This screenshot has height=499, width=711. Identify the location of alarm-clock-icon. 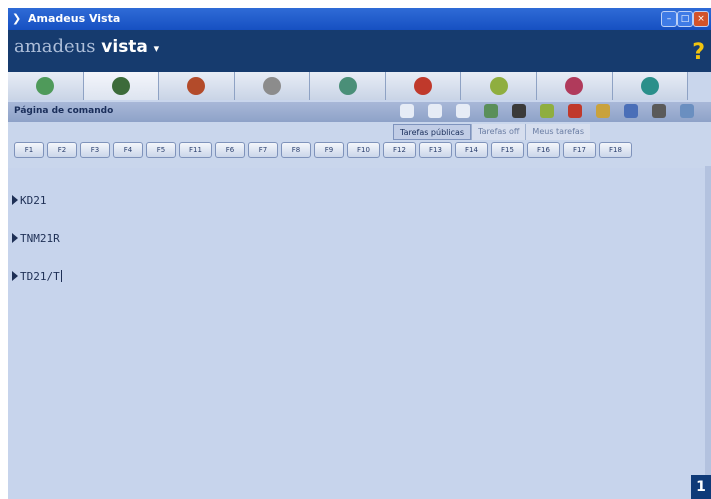
(574, 86).